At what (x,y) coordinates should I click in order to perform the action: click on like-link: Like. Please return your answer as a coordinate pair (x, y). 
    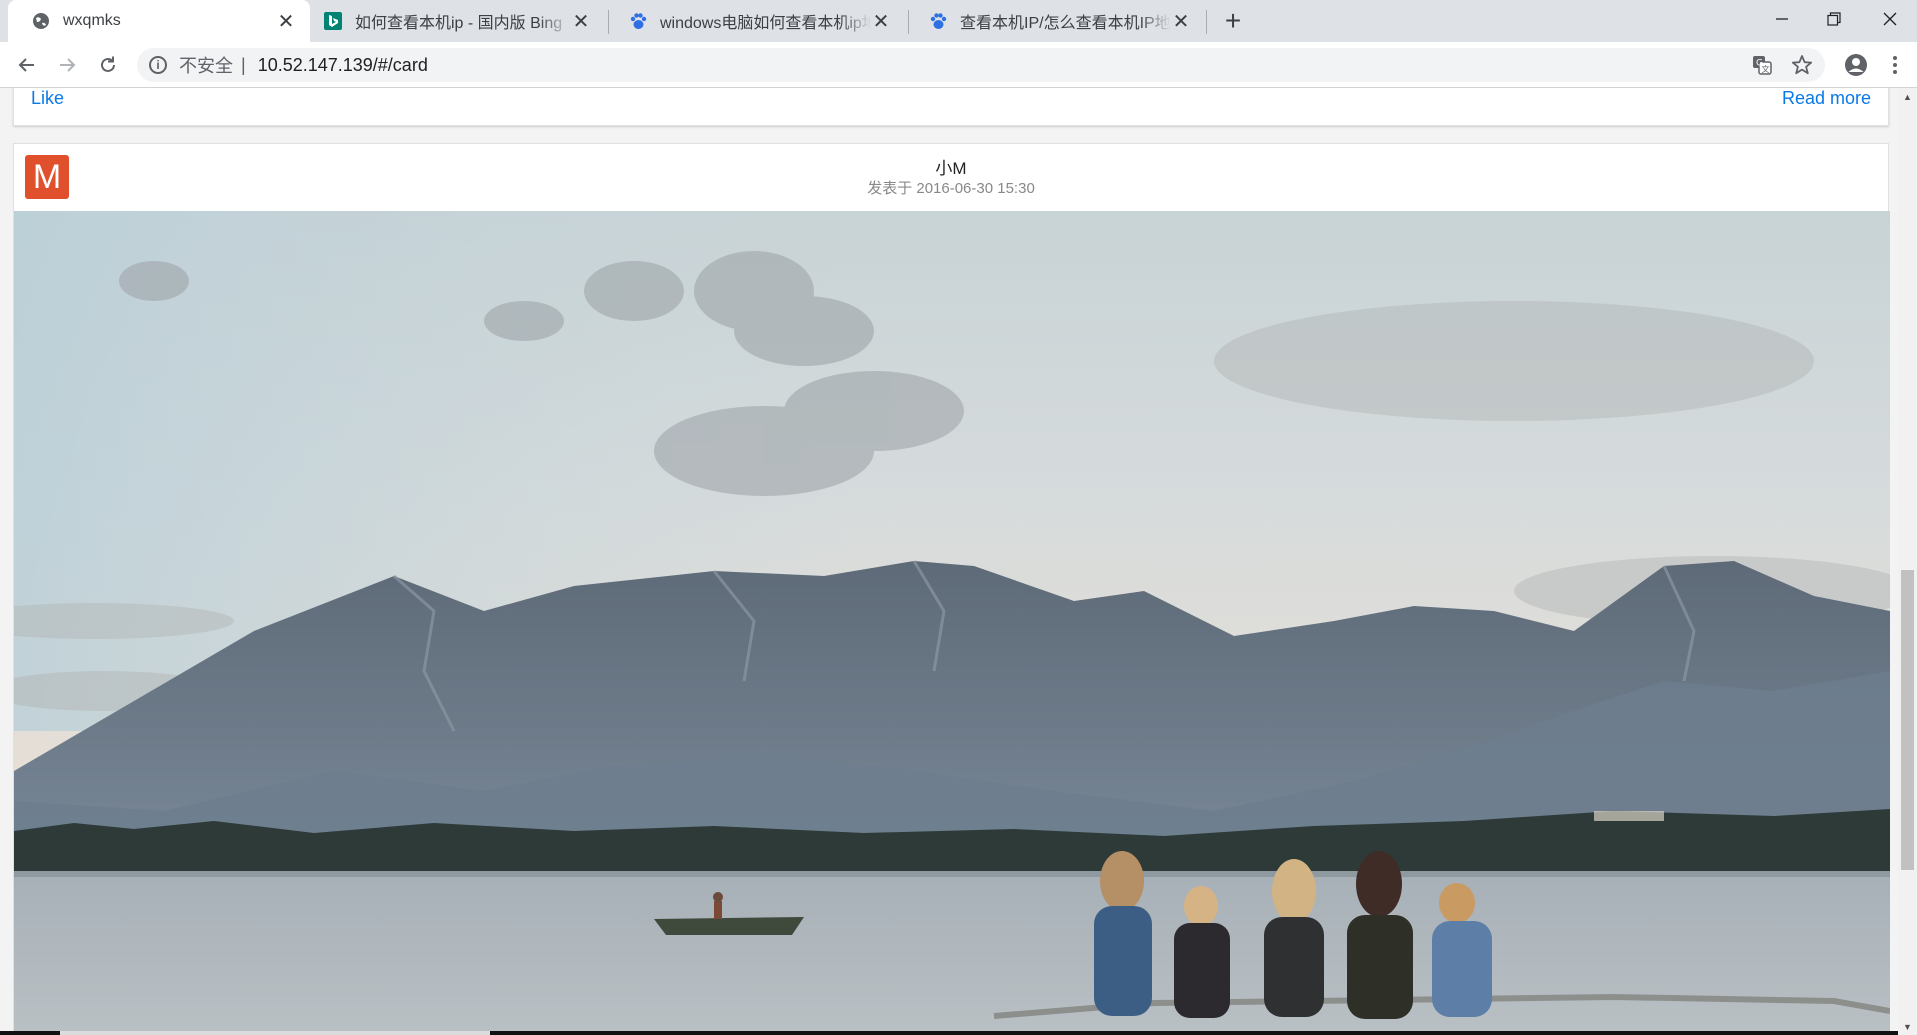
    Looking at the image, I should click on (47, 98).